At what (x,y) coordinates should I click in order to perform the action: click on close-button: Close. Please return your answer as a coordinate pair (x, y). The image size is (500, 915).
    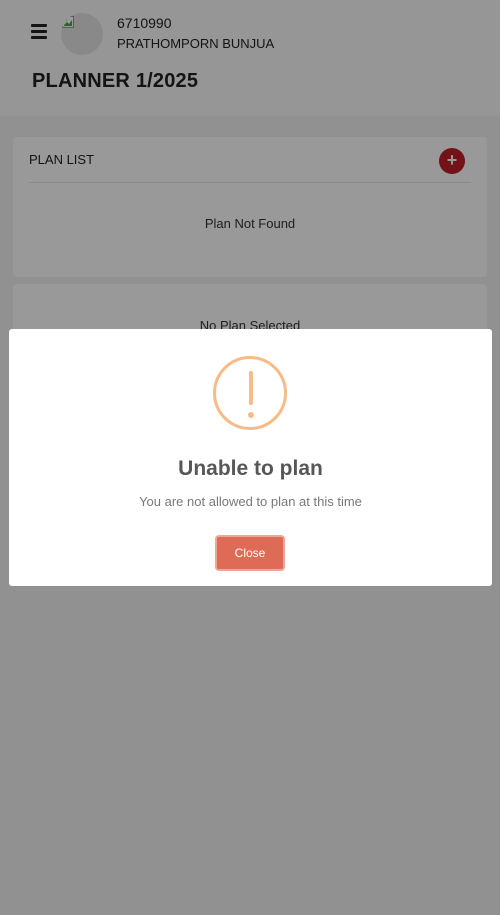
    Looking at the image, I should click on (250, 553).